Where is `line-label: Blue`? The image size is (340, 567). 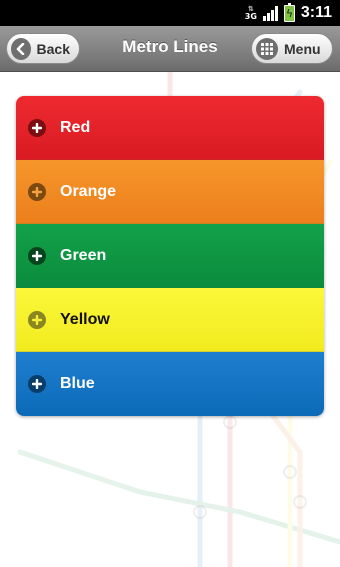 line-label: Blue is located at coordinates (77, 383).